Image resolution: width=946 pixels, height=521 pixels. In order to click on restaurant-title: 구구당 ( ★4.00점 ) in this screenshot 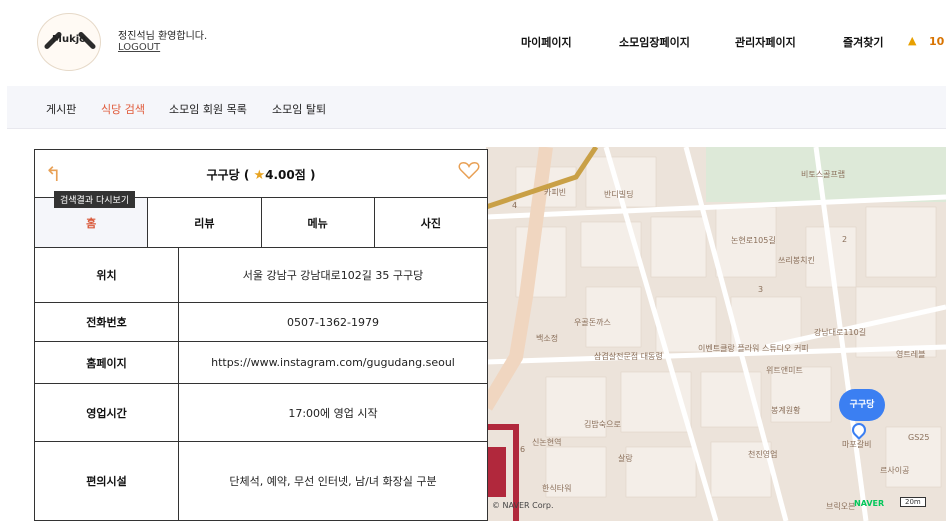, I will do `click(261, 174)`.